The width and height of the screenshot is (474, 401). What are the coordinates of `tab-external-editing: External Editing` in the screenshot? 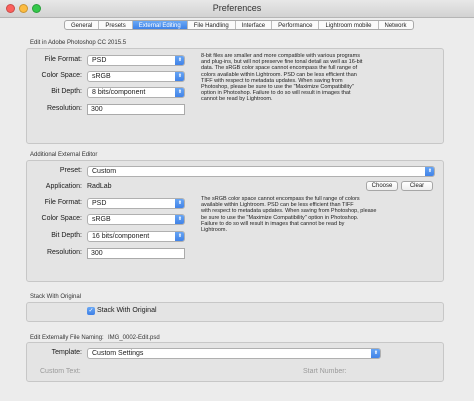 It's located at (159, 25).